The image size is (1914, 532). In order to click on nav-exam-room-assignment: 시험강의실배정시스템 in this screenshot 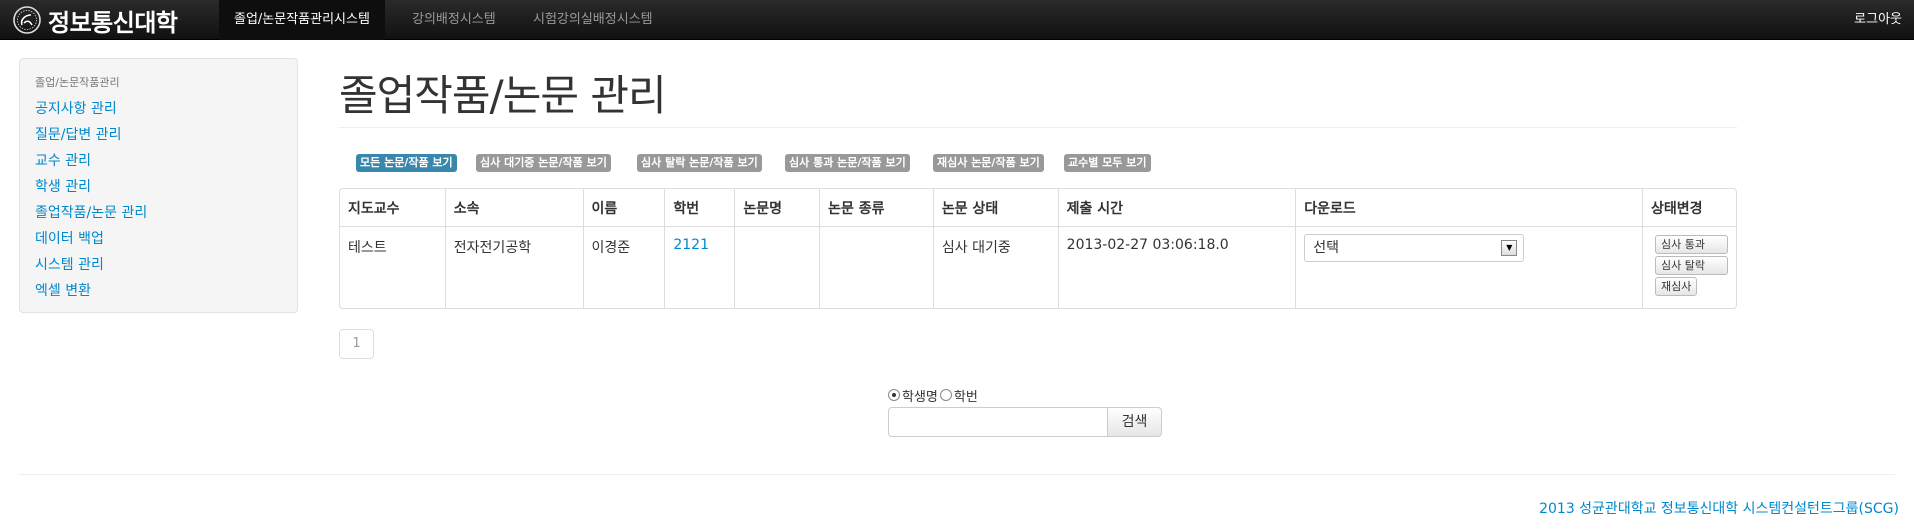, I will do `click(593, 20)`.